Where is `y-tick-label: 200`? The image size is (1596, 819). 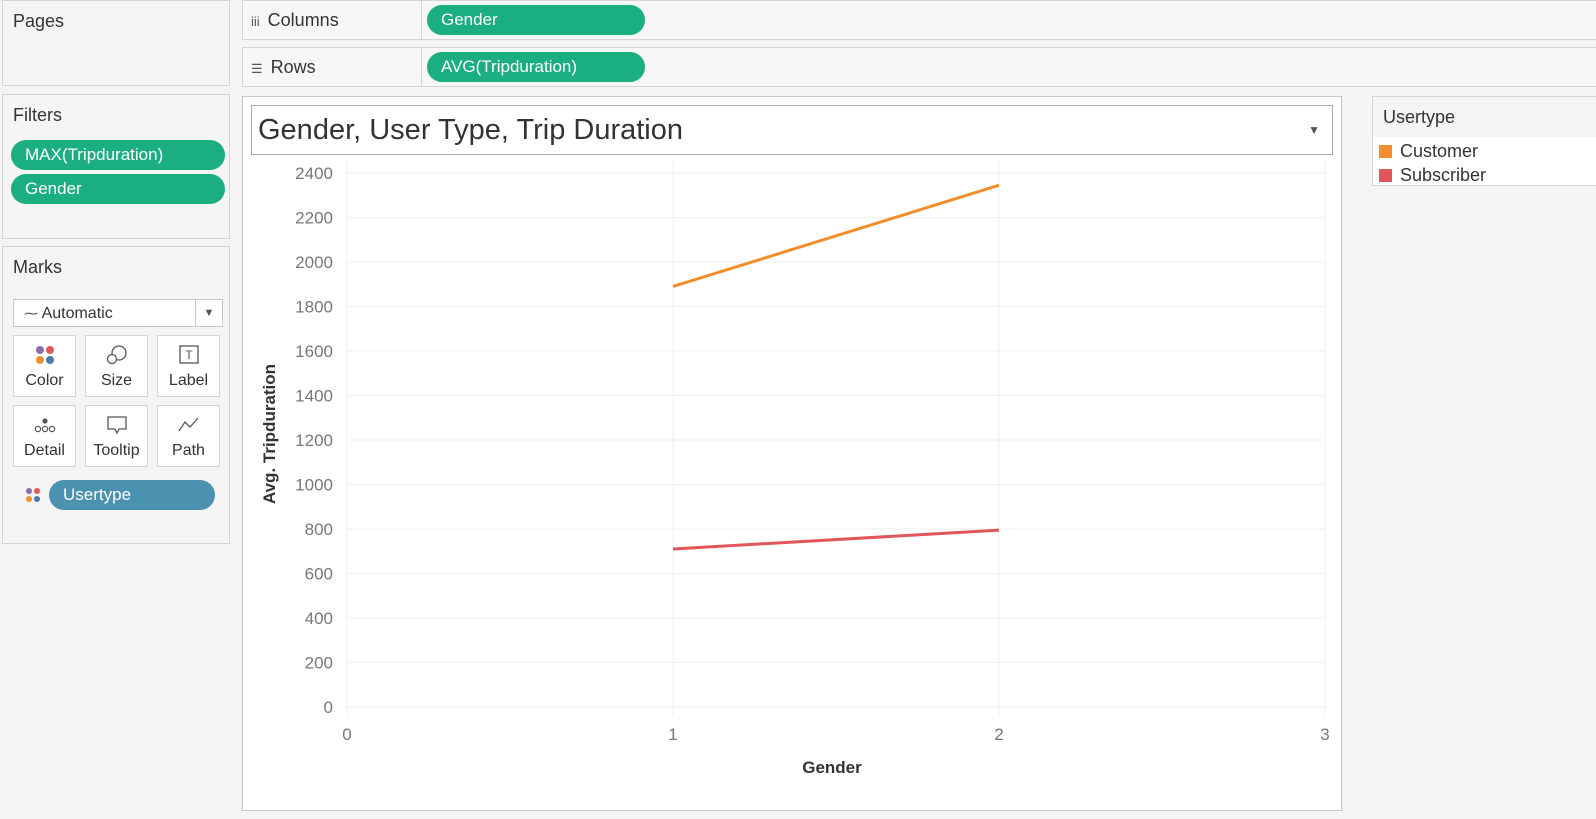 y-tick-label: 200 is located at coordinates (319, 663).